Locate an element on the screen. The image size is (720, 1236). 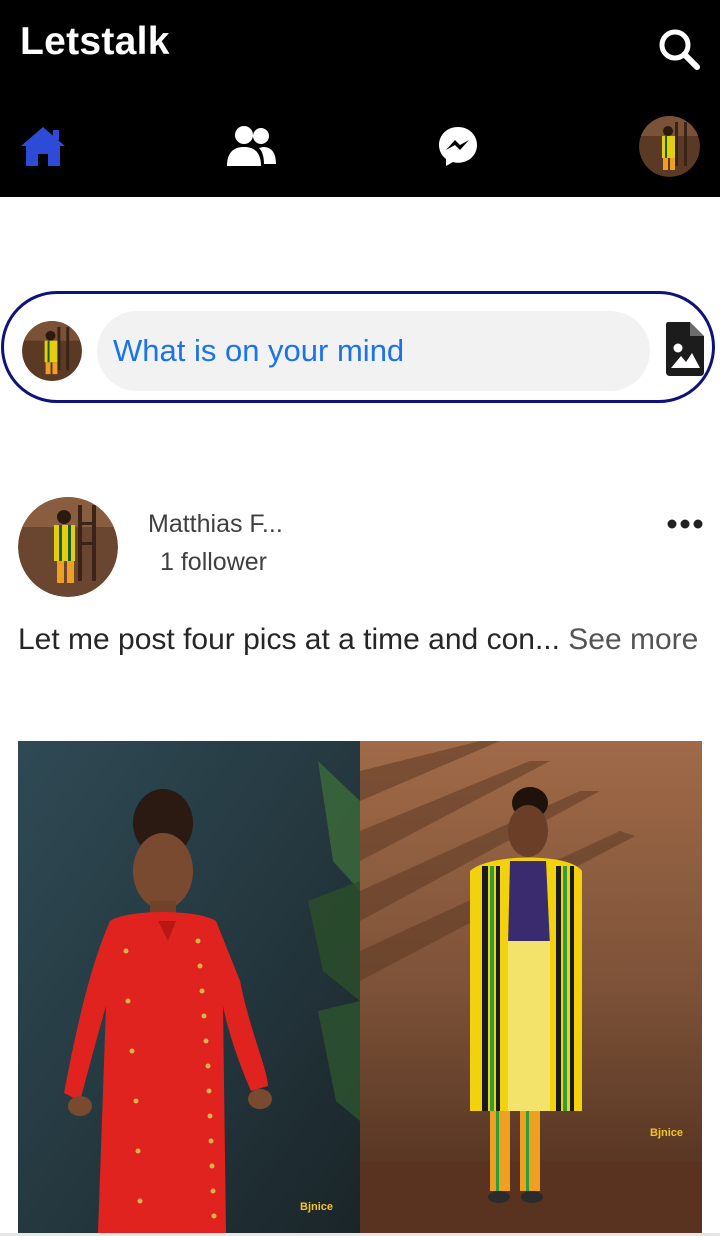
nav-friends is located at coordinates (251, 146).